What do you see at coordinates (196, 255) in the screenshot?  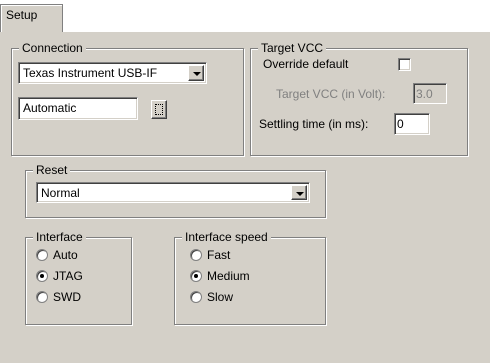 I see `speed-fast-radio` at bounding box center [196, 255].